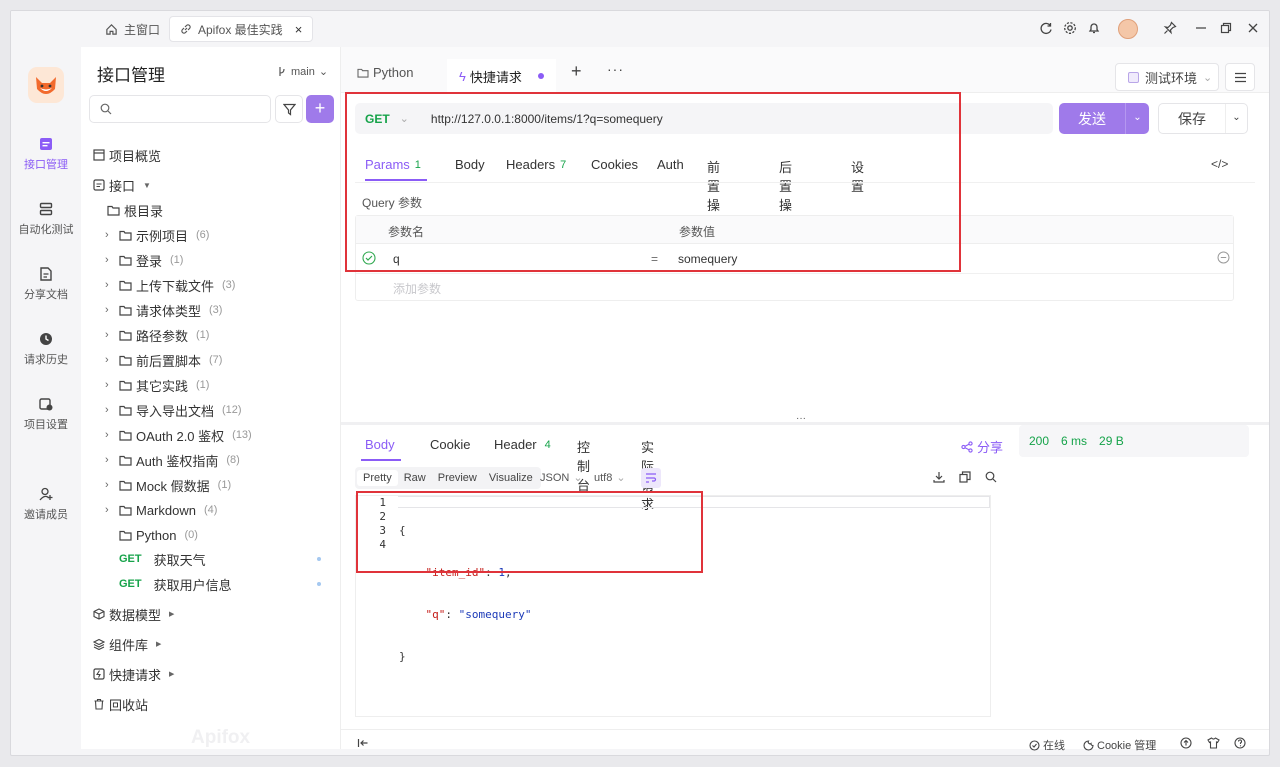 Image resolution: width=1280 pixels, height=767 pixels. Describe the element at coordinates (211, 285) in the screenshot. I see `folder-item: › 上传下载文件 (3)` at that location.